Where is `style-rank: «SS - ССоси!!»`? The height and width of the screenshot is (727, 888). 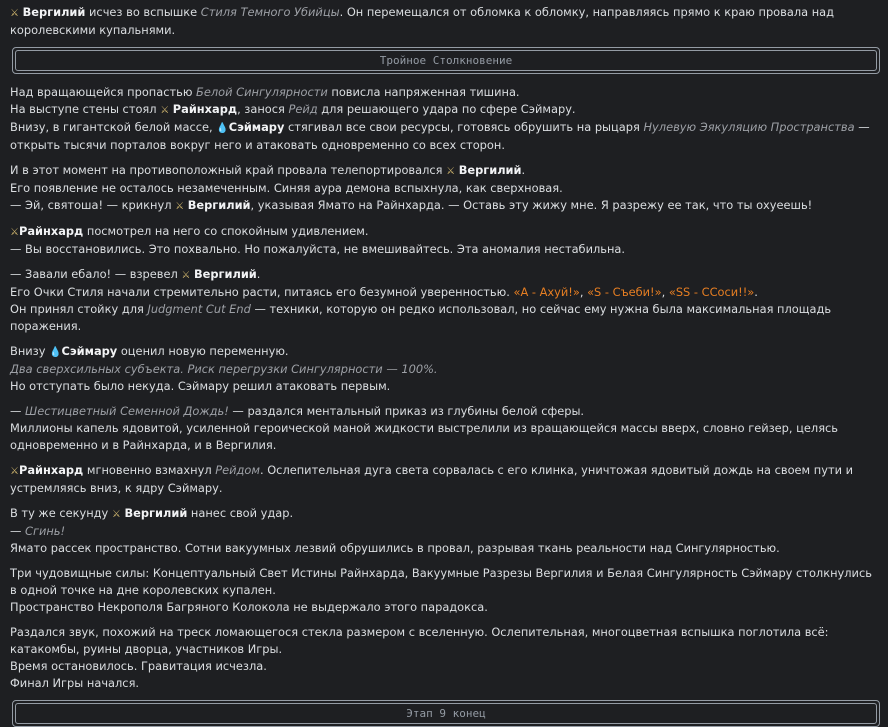 style-rank: «SS - ССоси!!» is located at coordinates (711, 292).